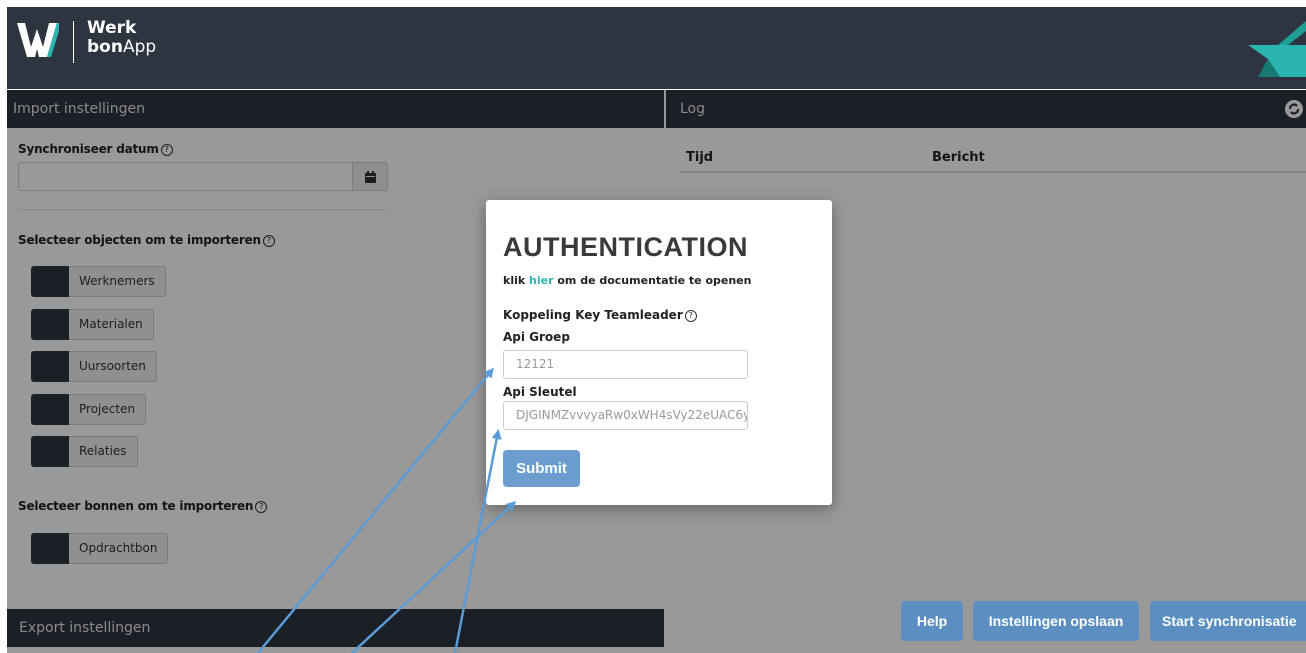 The width and height of the screenshot is (1306, 653). What do you see at coordinates (932, 621) in the screenshot?
I see `help-button: Help` at bounding box center [932, 621].